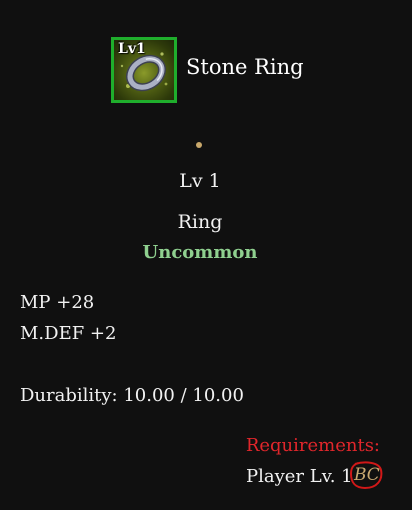 The image size is (412, 510). Describe the element at coordinates (144, 70) in the screenshot. I see `item-icon-frame: Lv1` at that location.